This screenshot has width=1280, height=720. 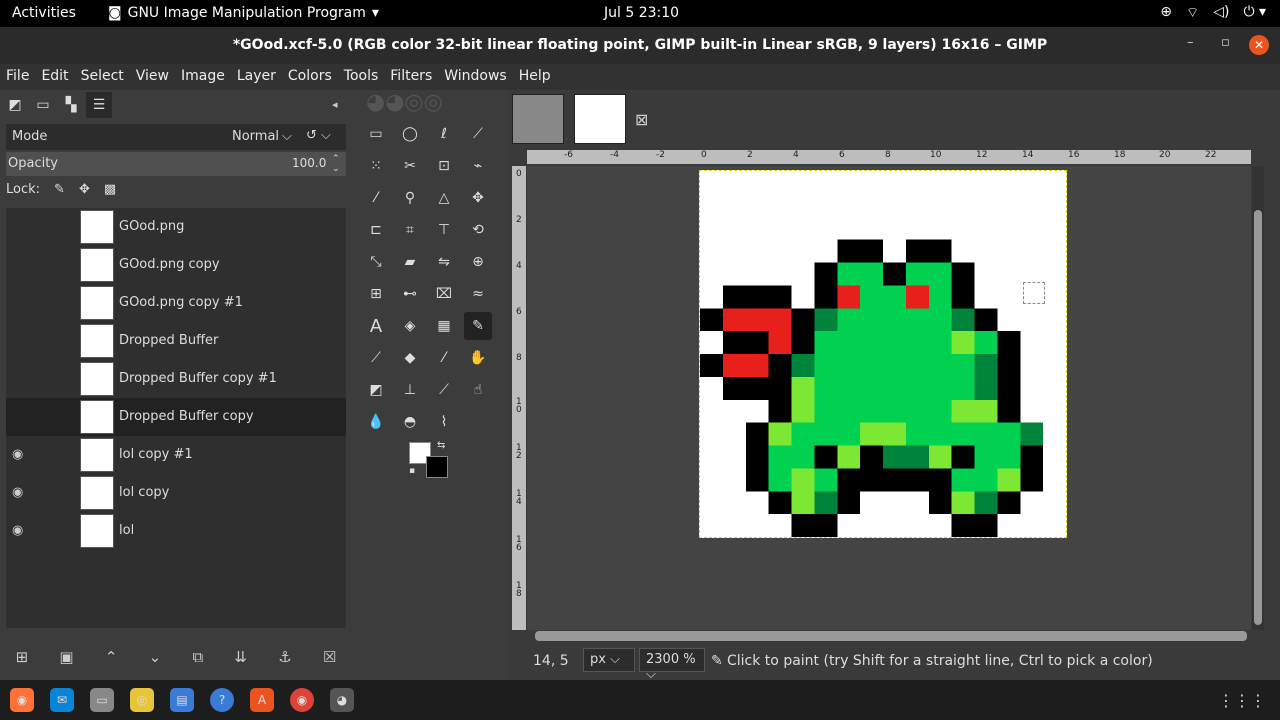 I want to click on paintbrush-icon: ⟋, so click(x=376, y=358).